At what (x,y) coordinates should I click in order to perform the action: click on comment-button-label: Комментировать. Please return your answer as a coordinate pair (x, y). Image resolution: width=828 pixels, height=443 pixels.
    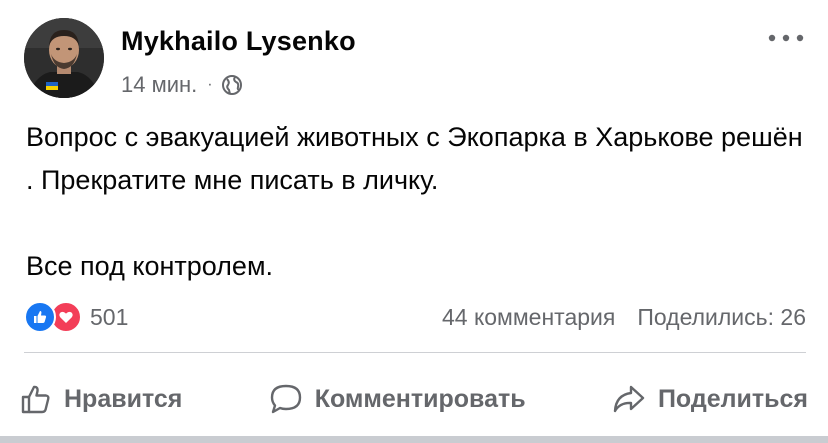
    Looking at the image, I should click on (420, 398).